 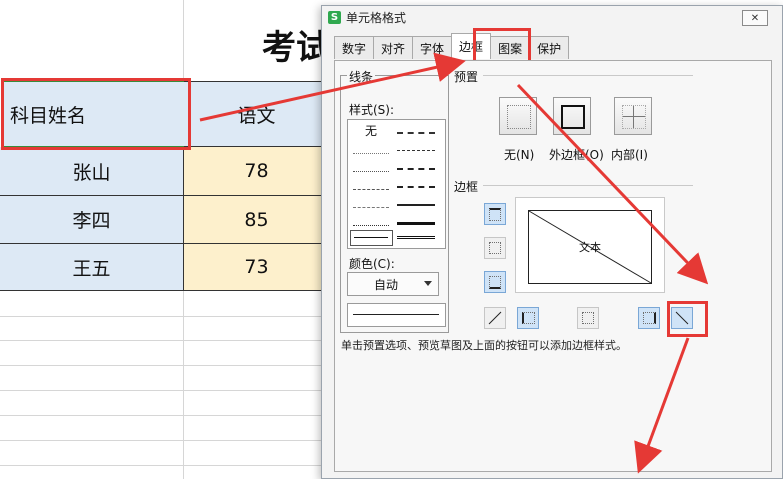 I want to click on preset-outline-button, so click(x=572, y=116).